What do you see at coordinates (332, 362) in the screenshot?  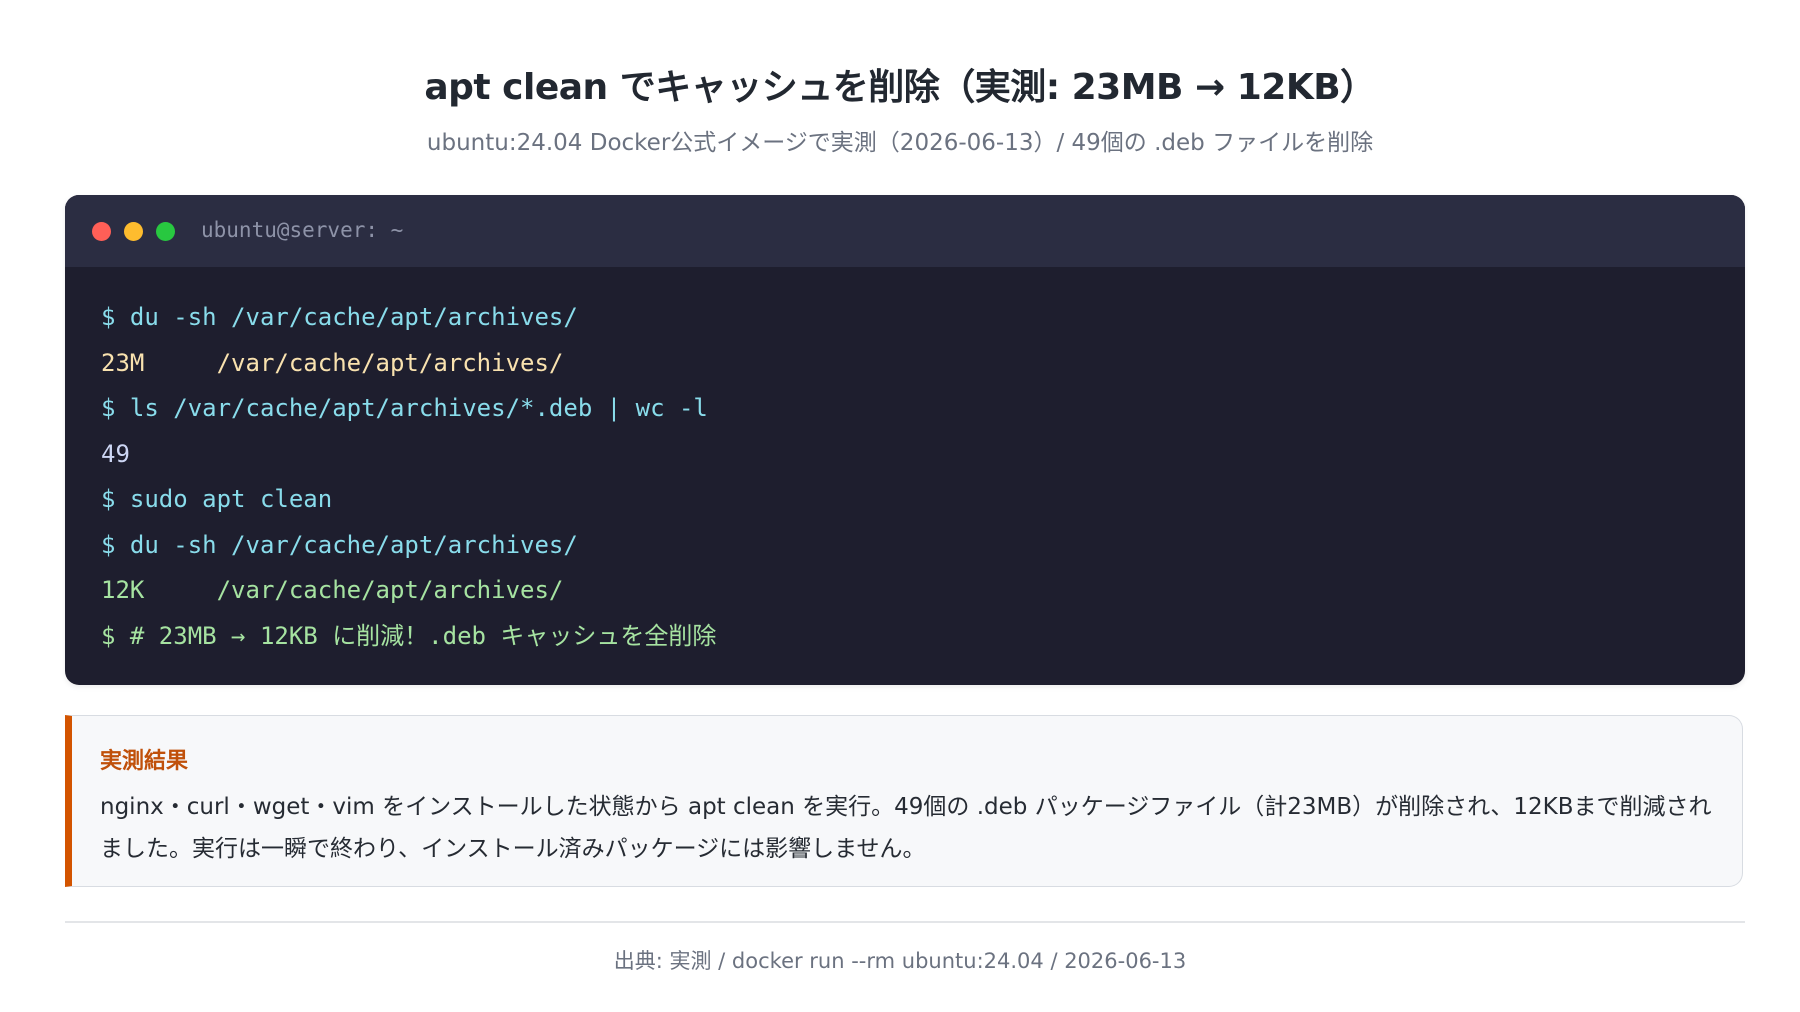 I see `terminal-line-output: 23M /var/cache/apt/archives/` at bounding box center [332, 362].